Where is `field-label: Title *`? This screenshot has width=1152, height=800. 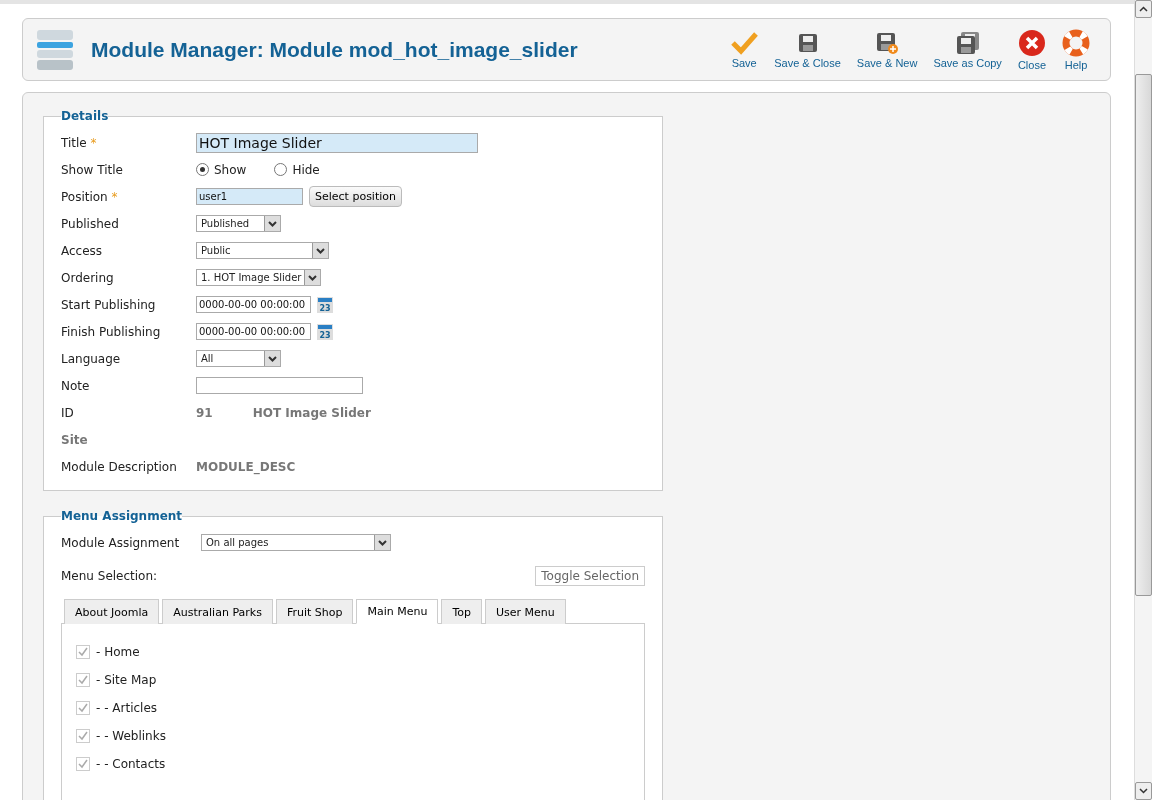 field-label: Title * is located at coordinates (79, 142).